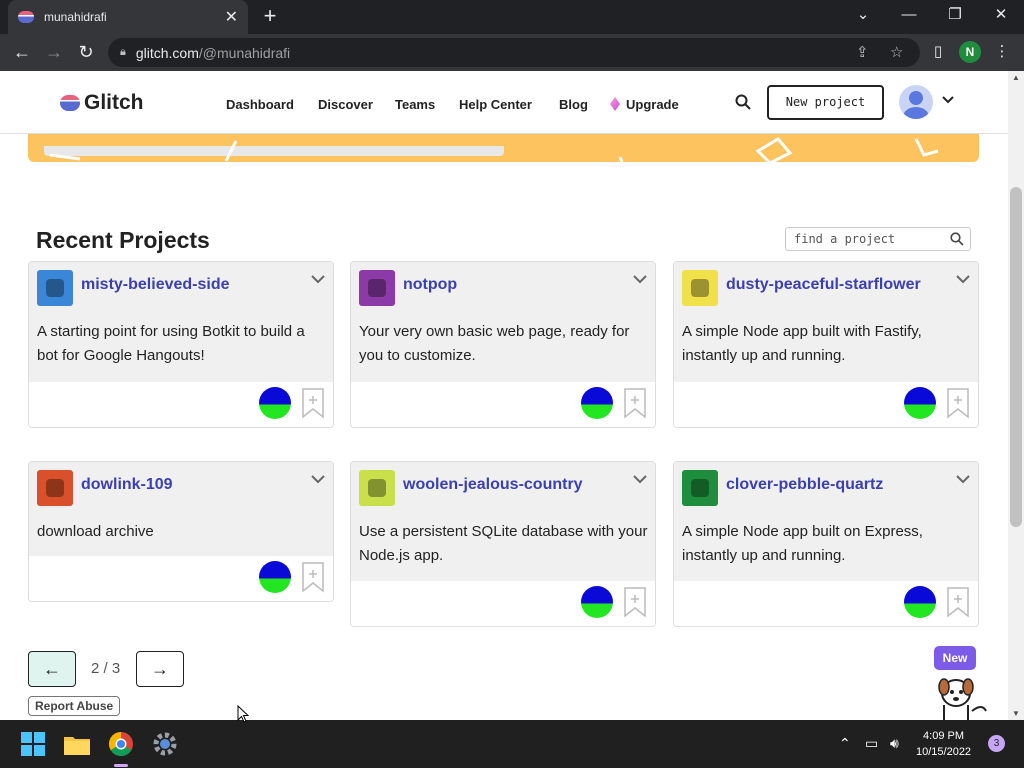 The height and width of the screenshot is (768, 1024). What do you see at coordinates (102, 103) in the screenshot?
I see `glitch-logo: Glitch` at bounding box center [102, 103].